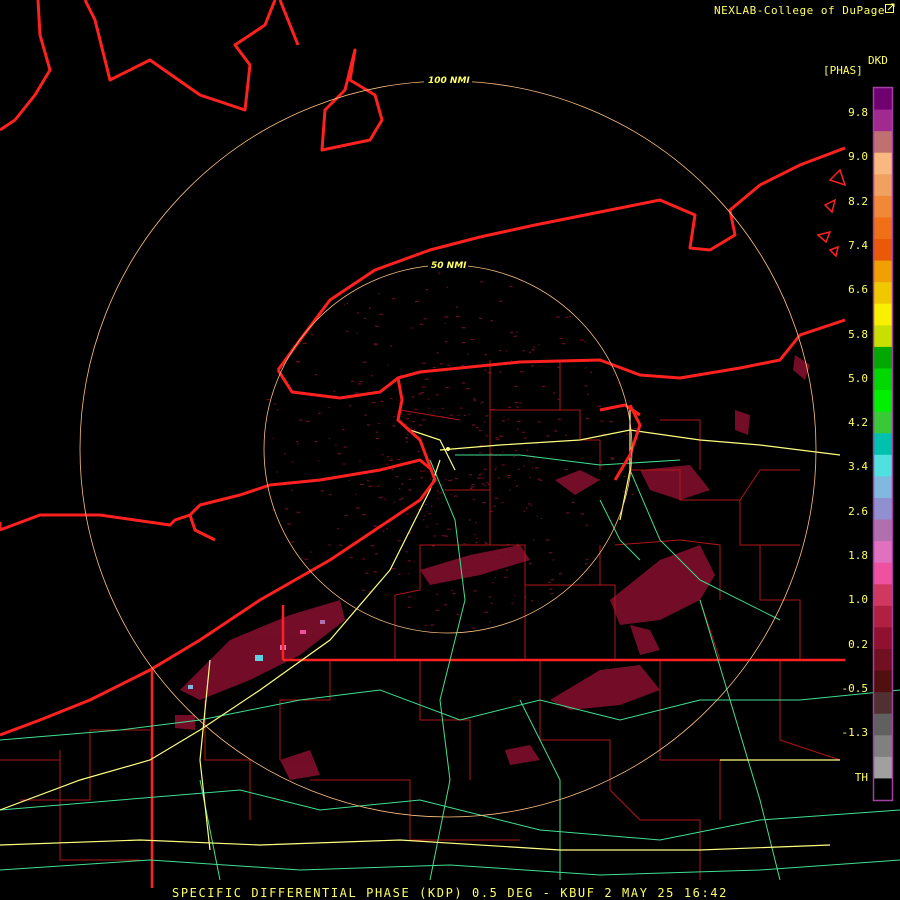 The height and width of the screenshot is (900, 900). I want to click on color-legend-bar, so click(883, 444).